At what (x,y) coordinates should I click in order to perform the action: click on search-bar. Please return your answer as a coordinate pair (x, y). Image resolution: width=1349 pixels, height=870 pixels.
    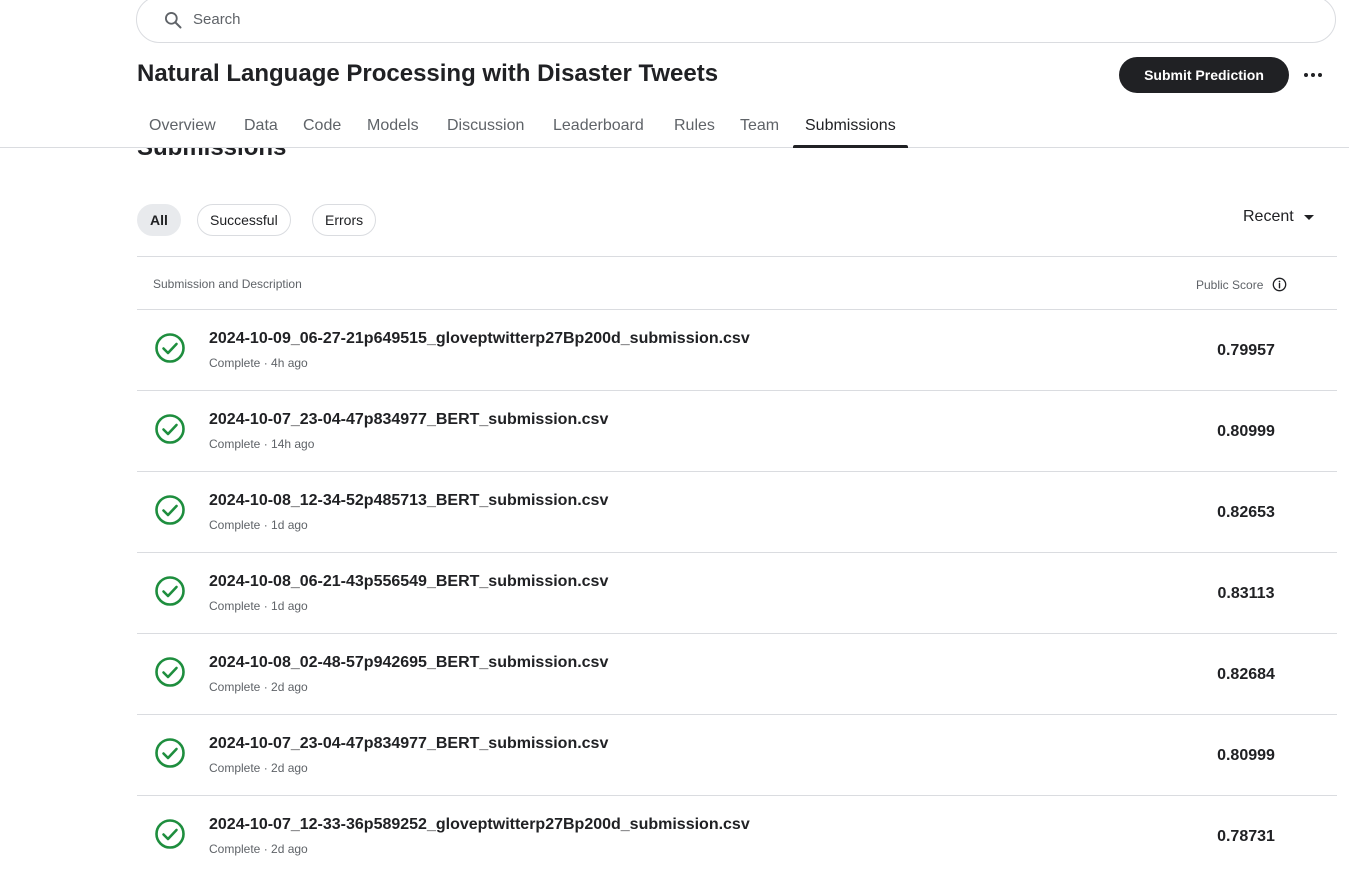
    Looking at the image, I should click on (736, 21).